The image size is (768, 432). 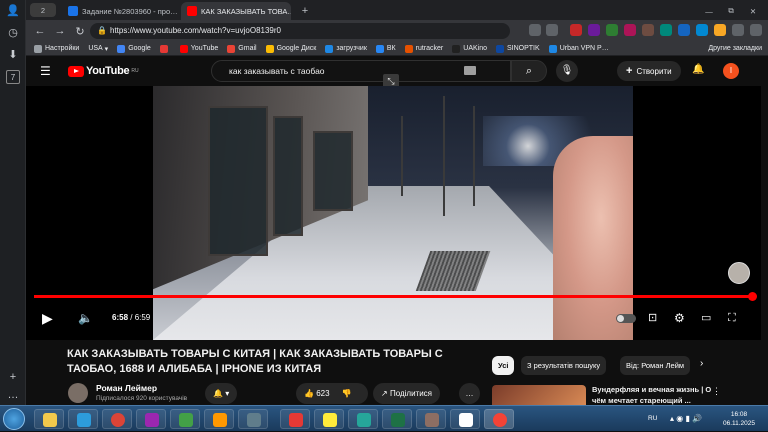 What do you see at coordinates (165, 48) in the screenshot?
I see `bookmark-opera` at bounding box center [165, 48].